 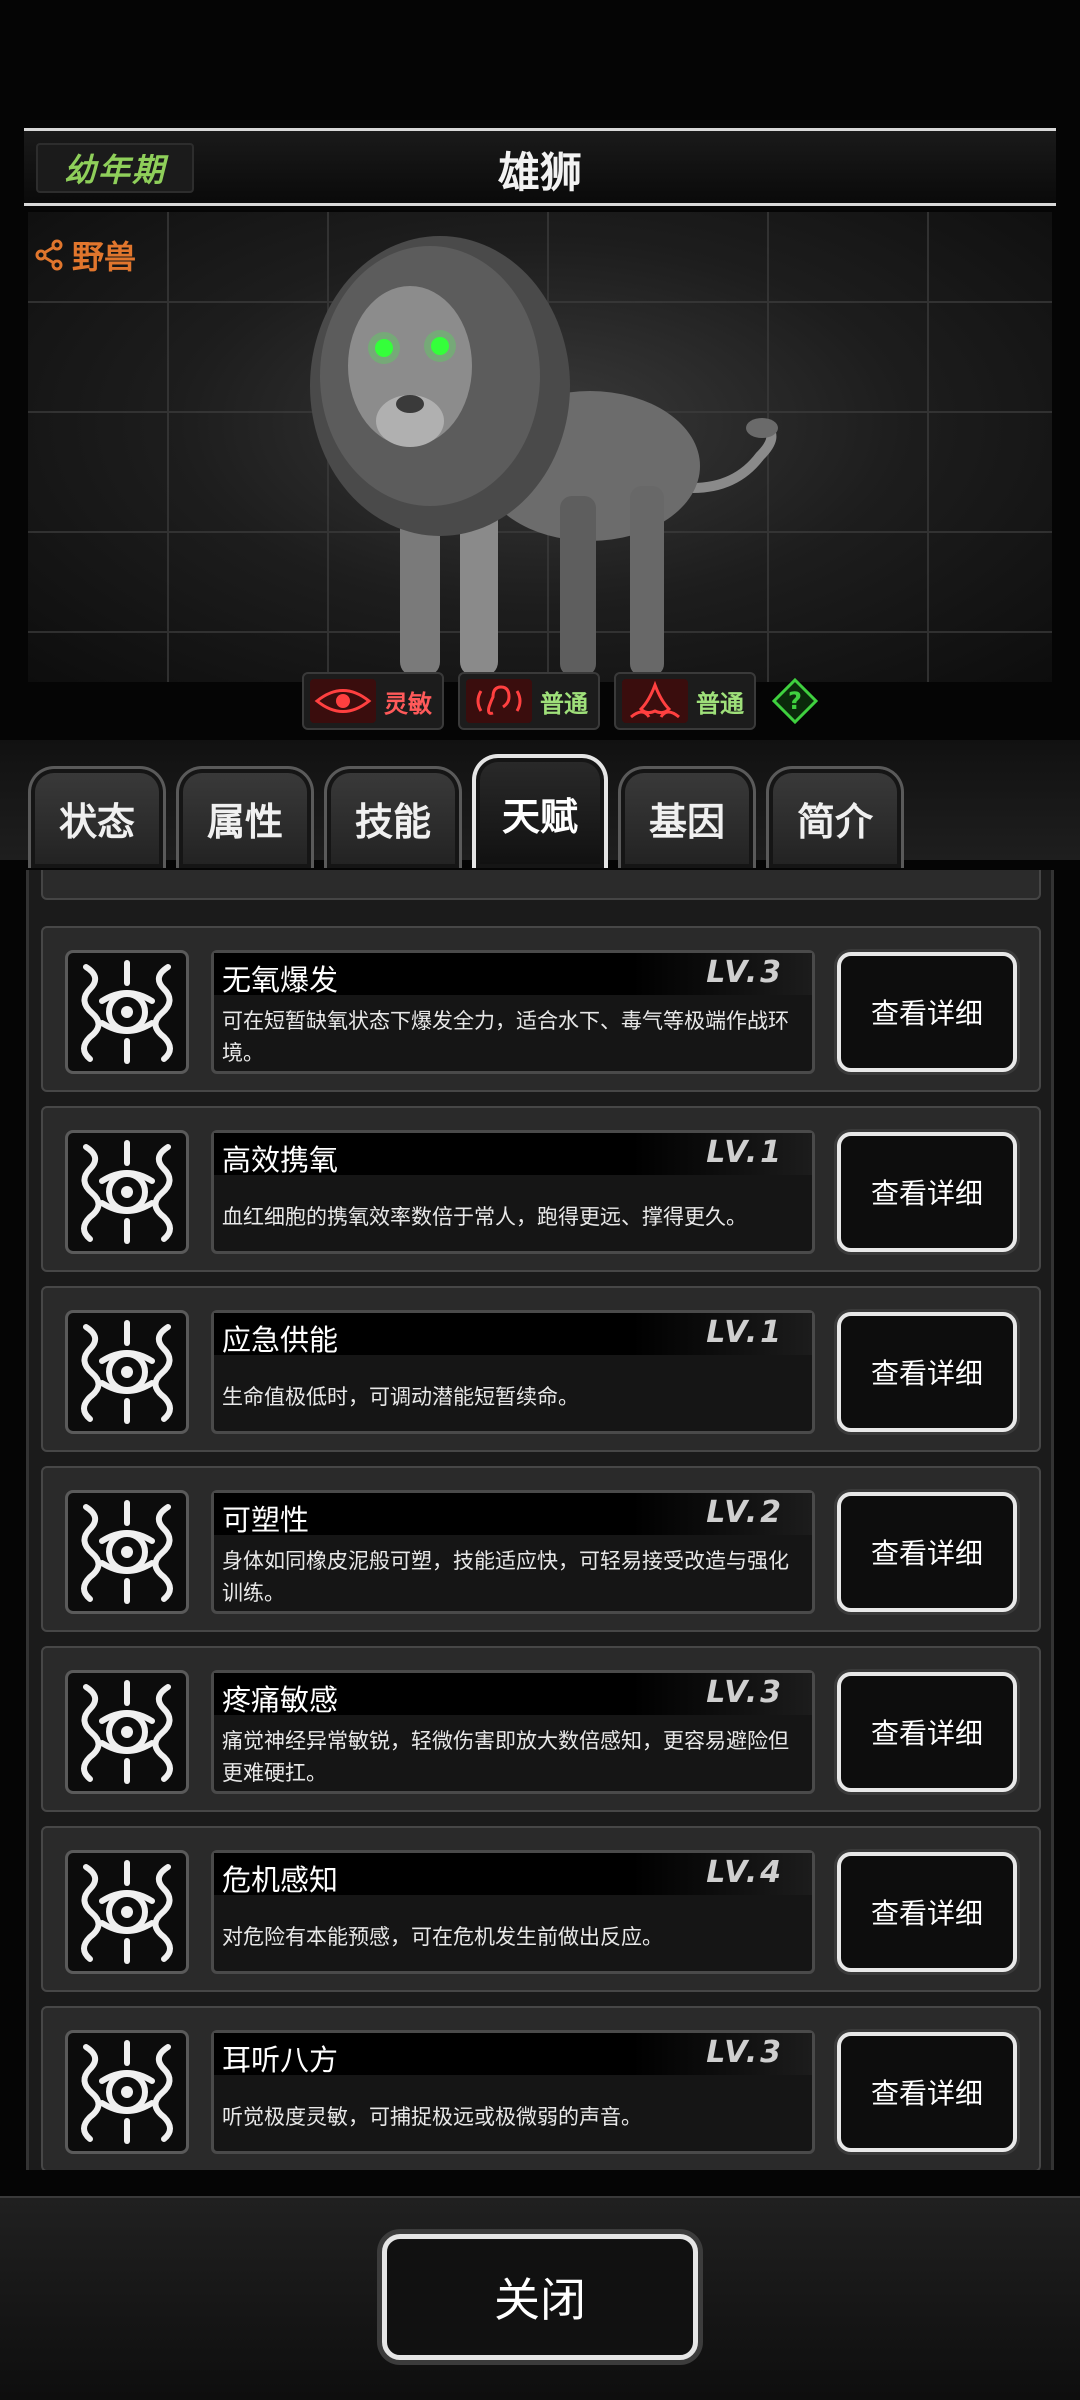 I want to click on talent-description: 听觉极度灵敏，可捕捉极远或极微弱的声音。, so click(x=432, y=2117).